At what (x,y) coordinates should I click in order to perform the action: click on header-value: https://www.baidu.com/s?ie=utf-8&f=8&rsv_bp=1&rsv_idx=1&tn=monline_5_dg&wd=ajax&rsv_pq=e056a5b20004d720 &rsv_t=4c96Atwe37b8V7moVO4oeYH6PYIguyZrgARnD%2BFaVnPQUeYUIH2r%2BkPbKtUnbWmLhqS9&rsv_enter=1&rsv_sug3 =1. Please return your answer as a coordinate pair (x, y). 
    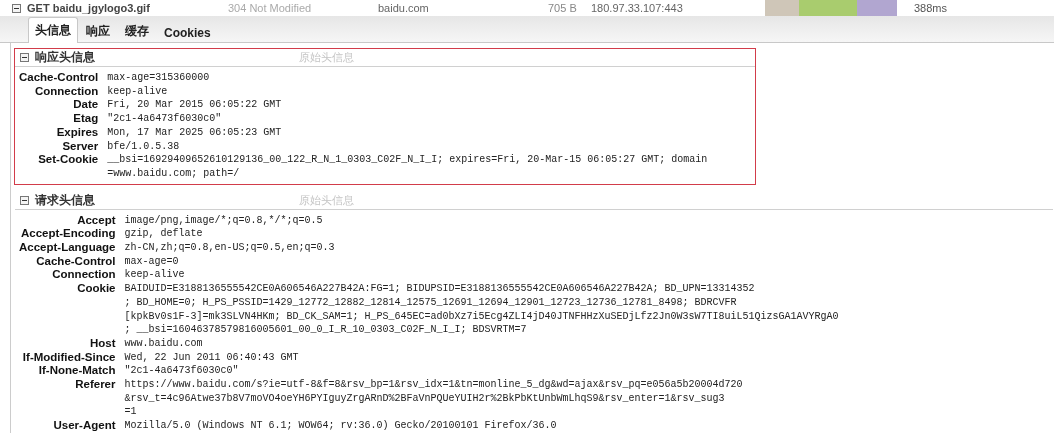
    Looking at the image, I should click on (434, 399).